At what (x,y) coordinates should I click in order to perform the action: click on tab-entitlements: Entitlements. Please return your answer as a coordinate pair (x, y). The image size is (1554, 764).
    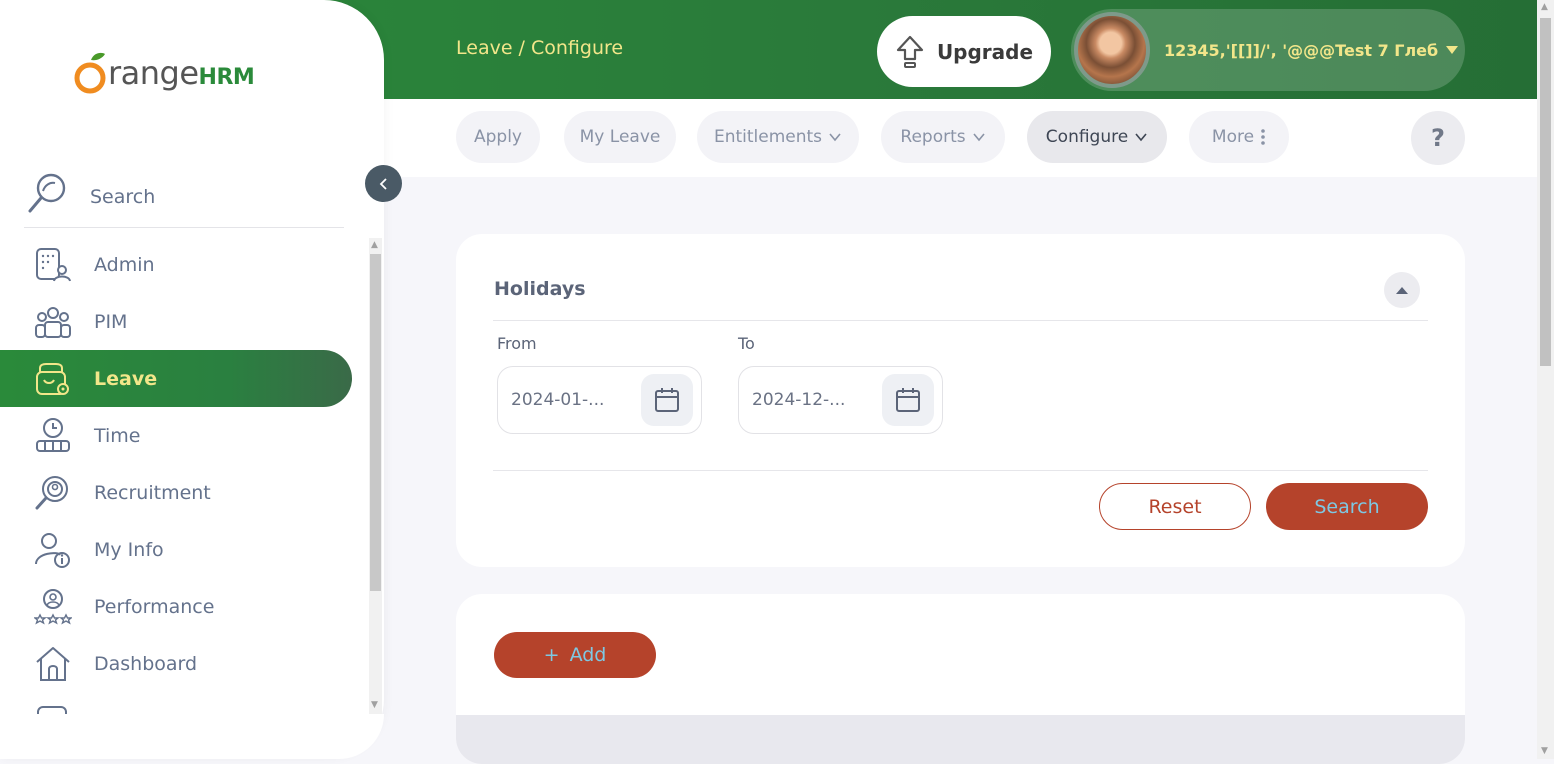
    Looking at the image, I should click on (778, 137).